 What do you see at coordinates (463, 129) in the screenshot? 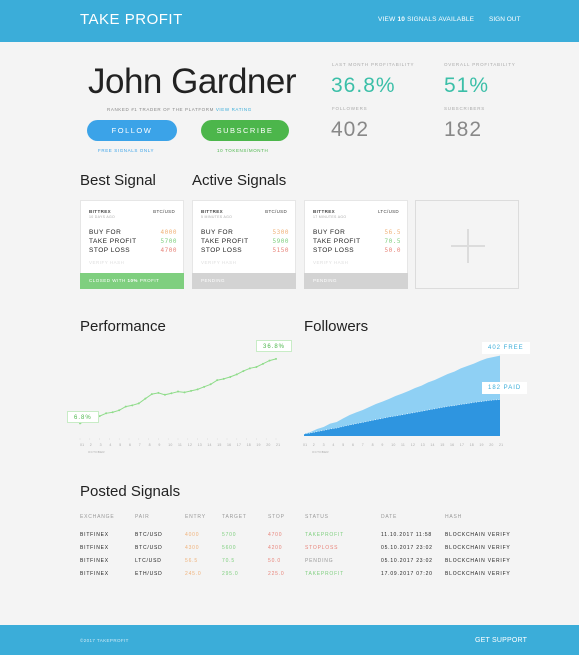
I see `subscribers-value: 182` at bounding box center [463, 129].